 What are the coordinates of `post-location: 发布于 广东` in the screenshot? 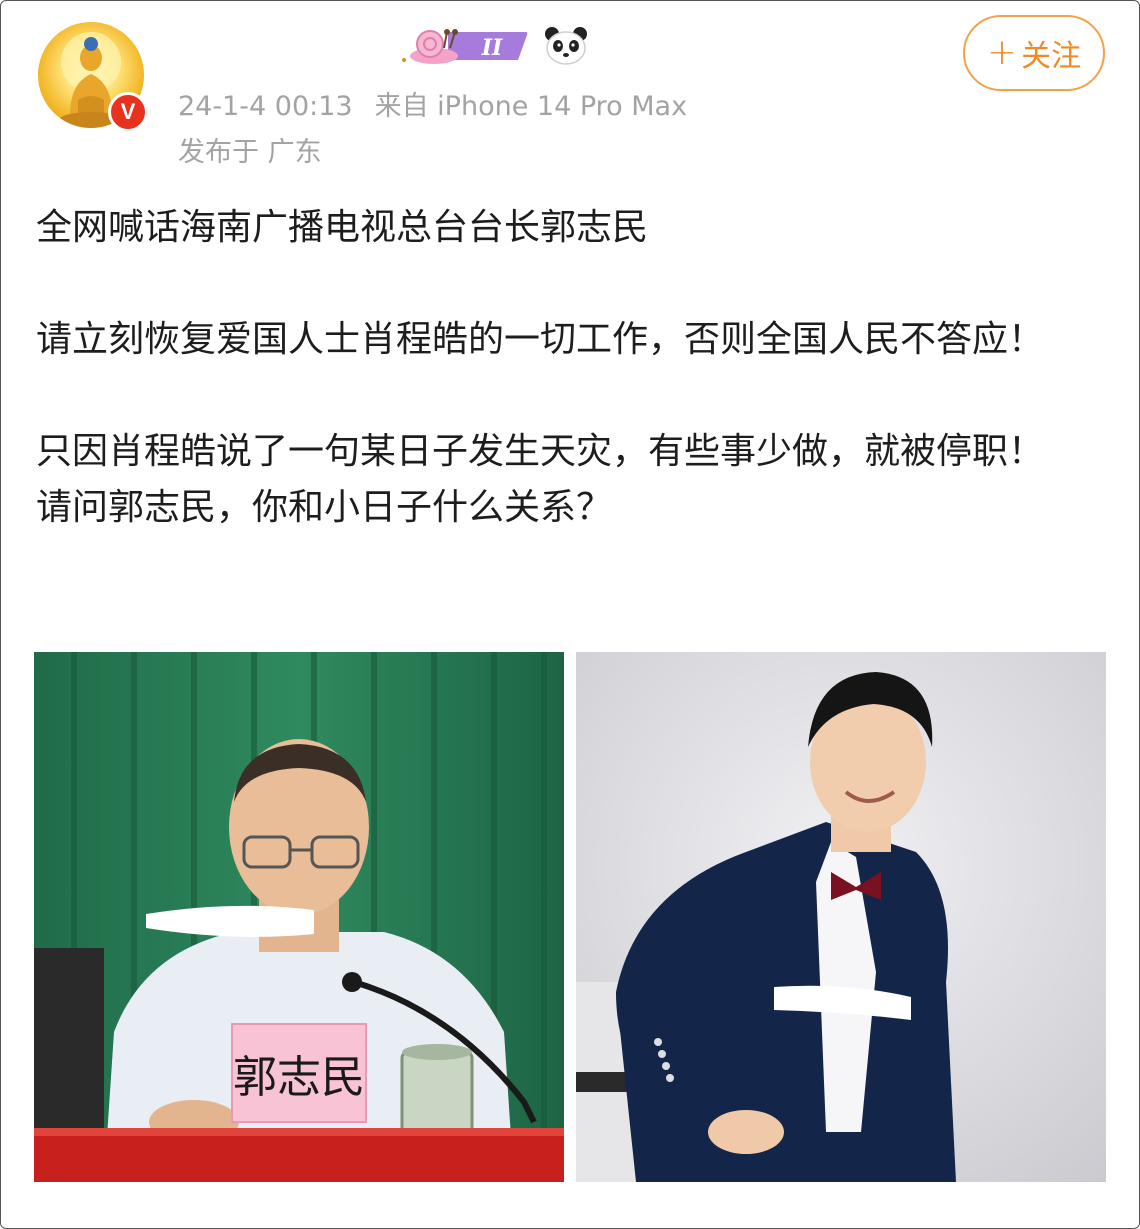 It's located at (250, 152).